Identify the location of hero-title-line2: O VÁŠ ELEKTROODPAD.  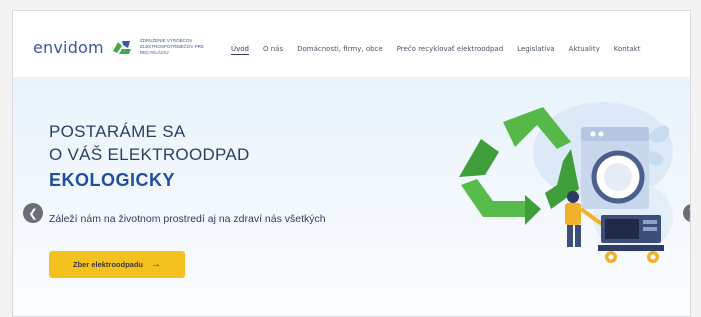
(149, 154).